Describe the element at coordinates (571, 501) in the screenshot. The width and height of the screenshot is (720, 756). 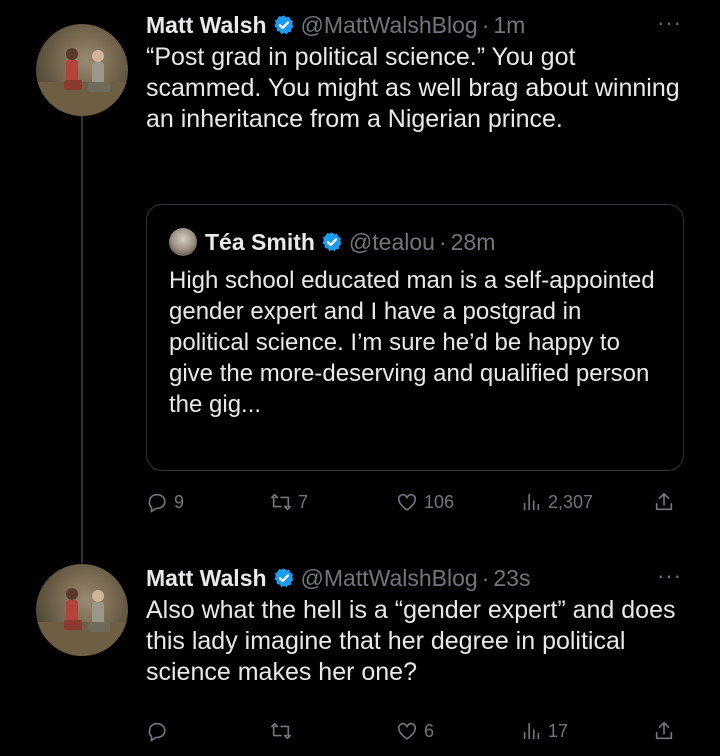
I see `views-count: 2,307` at that location.